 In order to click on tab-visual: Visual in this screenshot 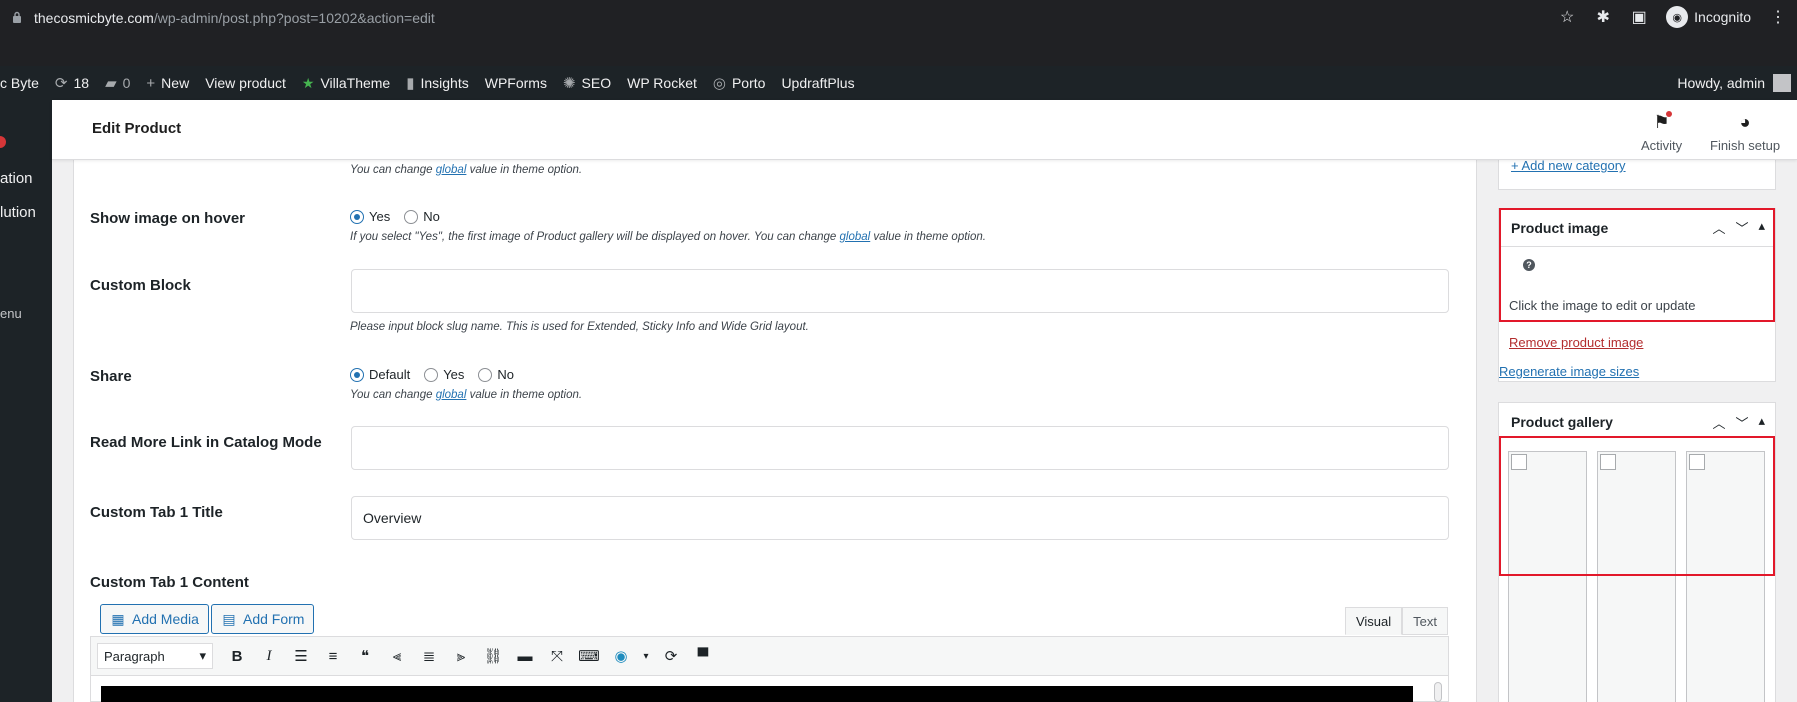, I will do `click(1373, 621)`.